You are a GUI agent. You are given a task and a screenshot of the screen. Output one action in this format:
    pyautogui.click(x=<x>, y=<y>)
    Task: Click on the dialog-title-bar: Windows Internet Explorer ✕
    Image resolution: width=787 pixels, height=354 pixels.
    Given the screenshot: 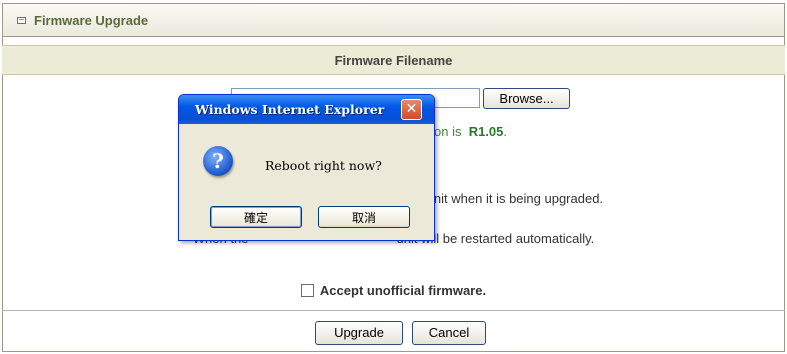 What is the action you would take?
    pyautogui.click(x=306, y=109)
    